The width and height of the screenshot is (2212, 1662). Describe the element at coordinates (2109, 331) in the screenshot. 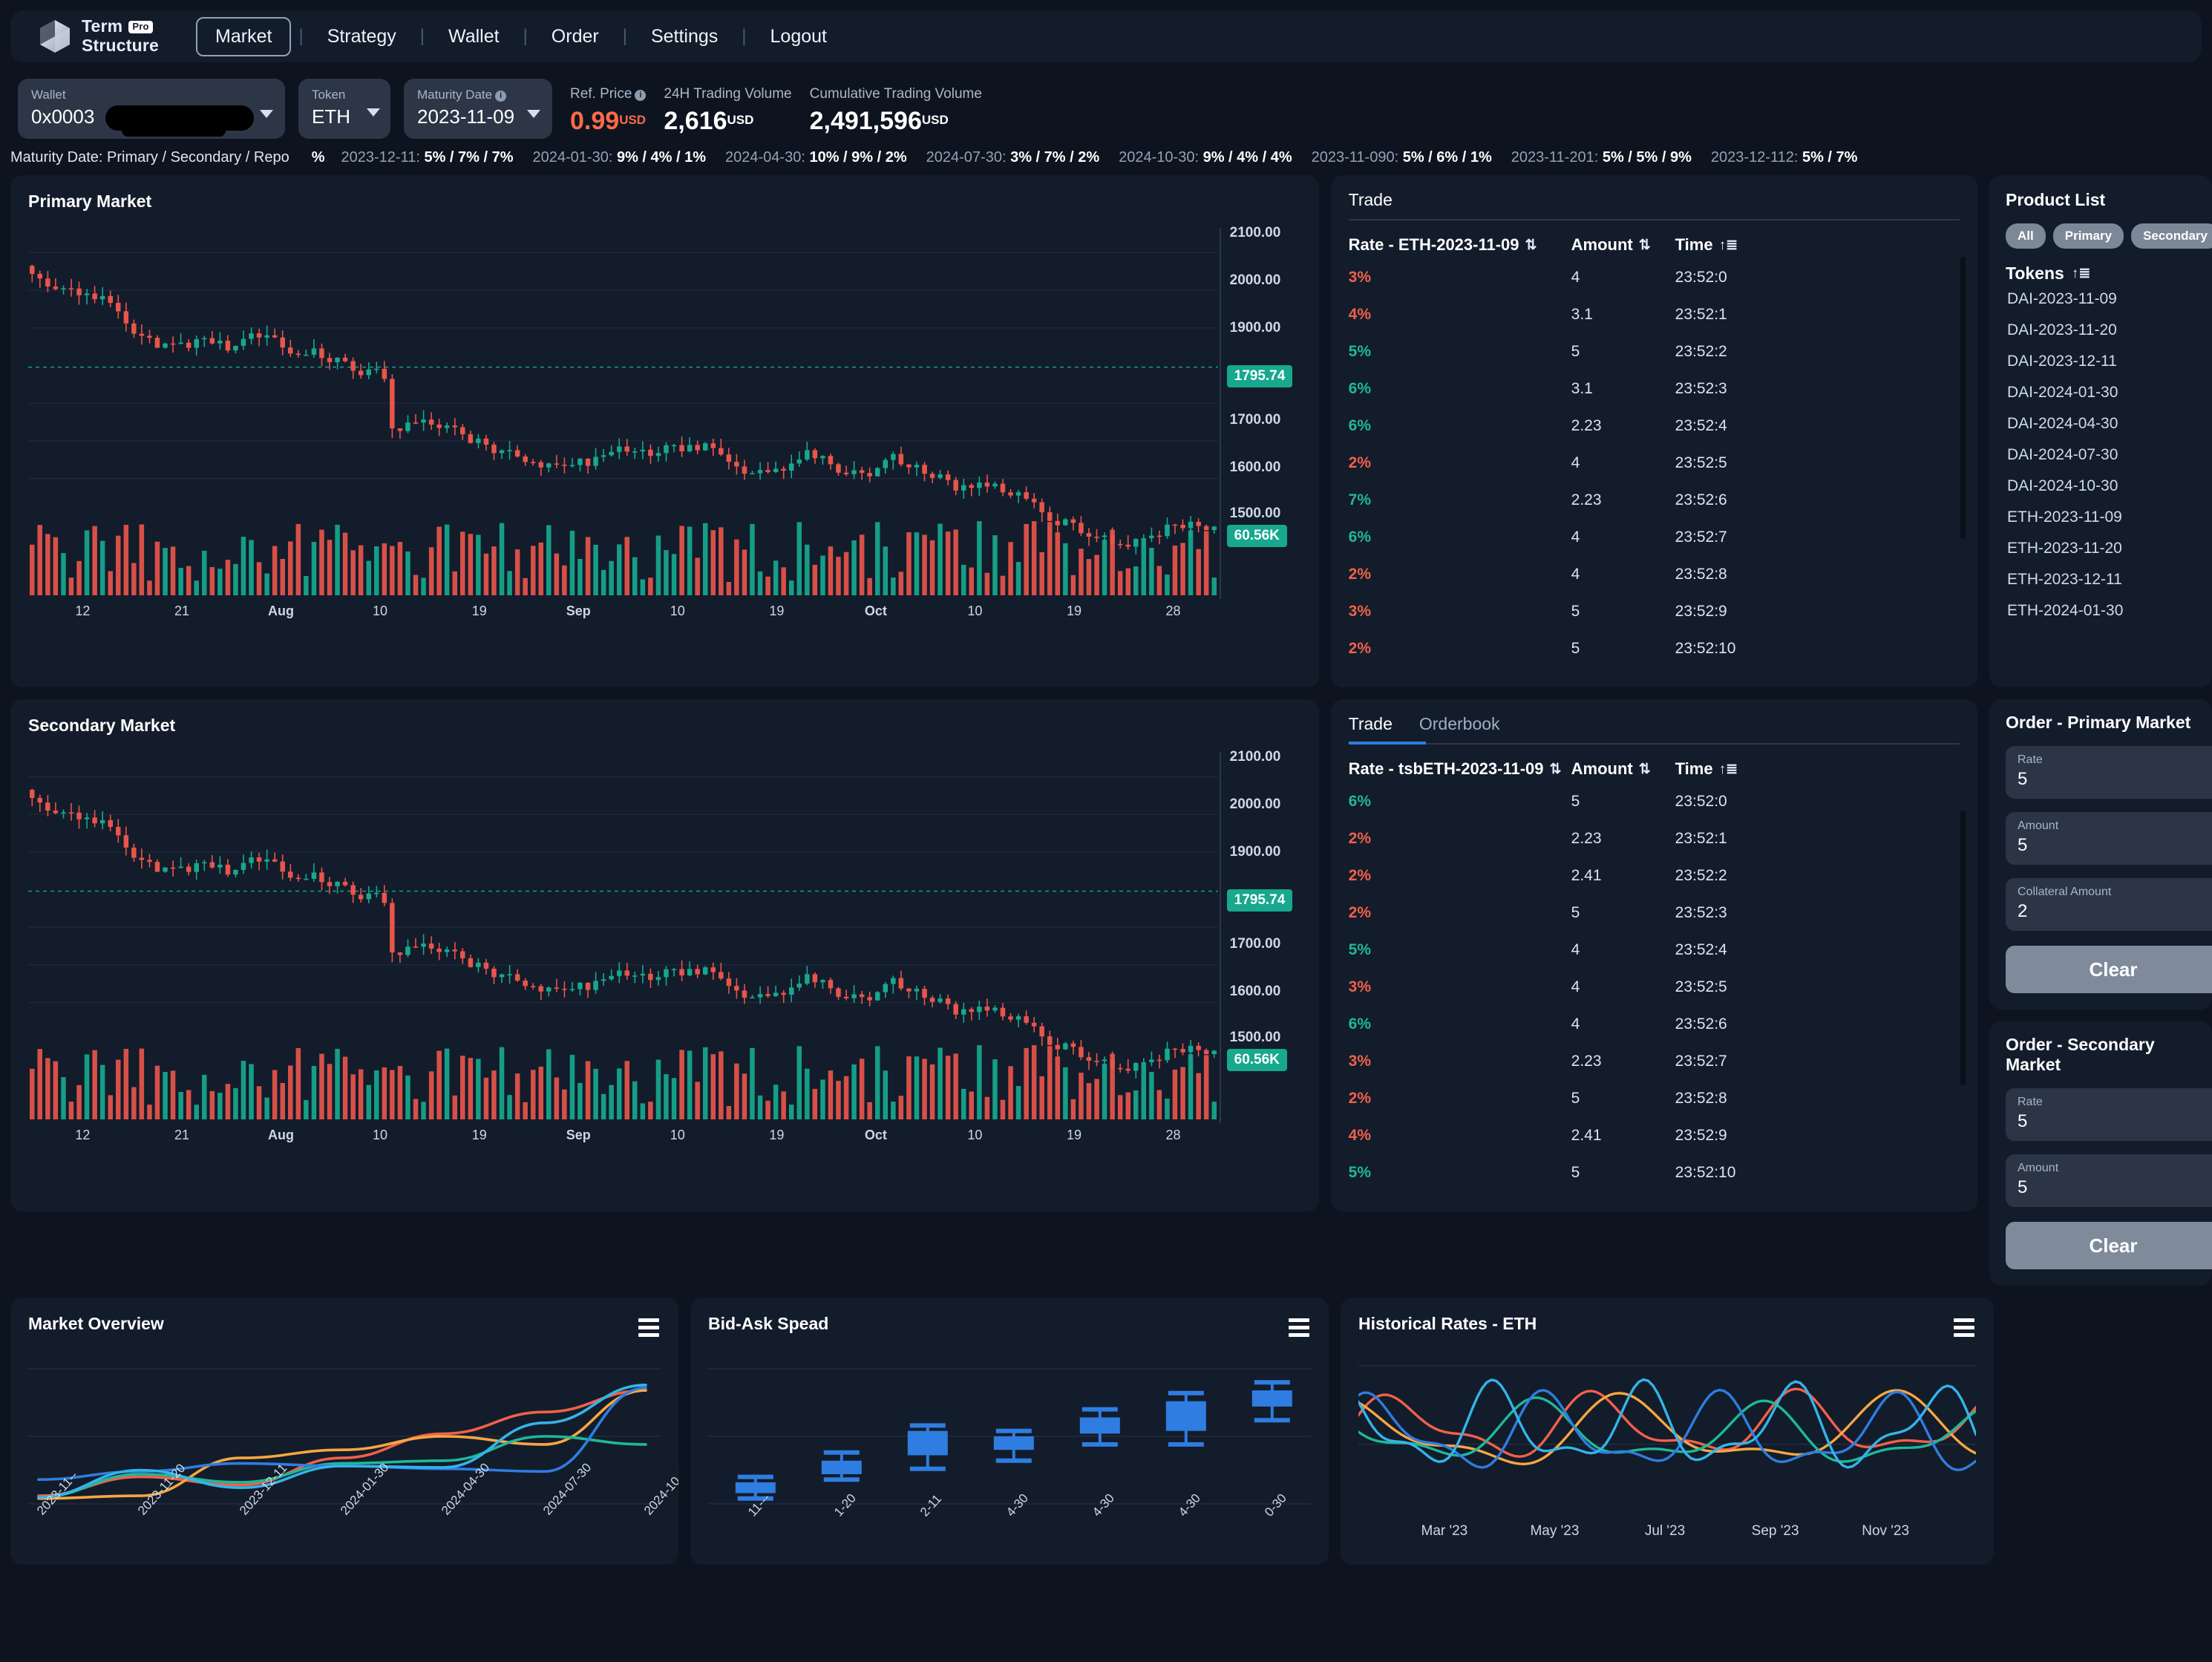

I see `token-list-item: DAI-2023-11-20` at that location.